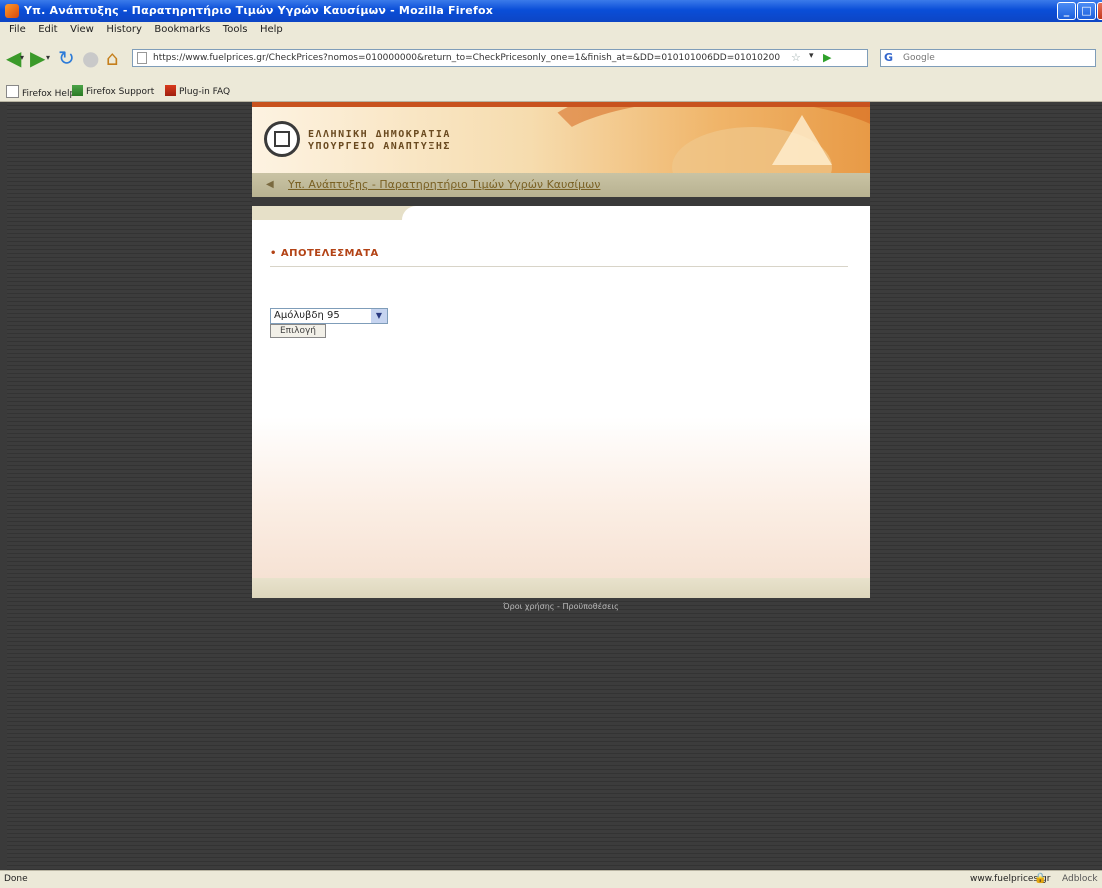  Describe the element at coordinates (170, 90) in the screenshot. I see `plugin-icon` at that location.